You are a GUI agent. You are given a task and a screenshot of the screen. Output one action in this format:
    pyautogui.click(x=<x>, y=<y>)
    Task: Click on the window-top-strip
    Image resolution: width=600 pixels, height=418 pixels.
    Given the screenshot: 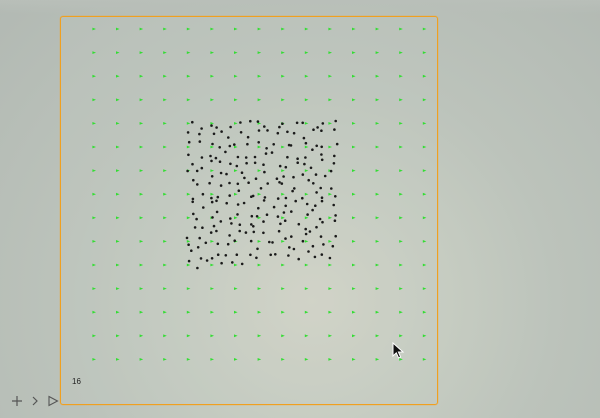 What is the action you would take?
    pyautogui.click(x=300, y=7)
    